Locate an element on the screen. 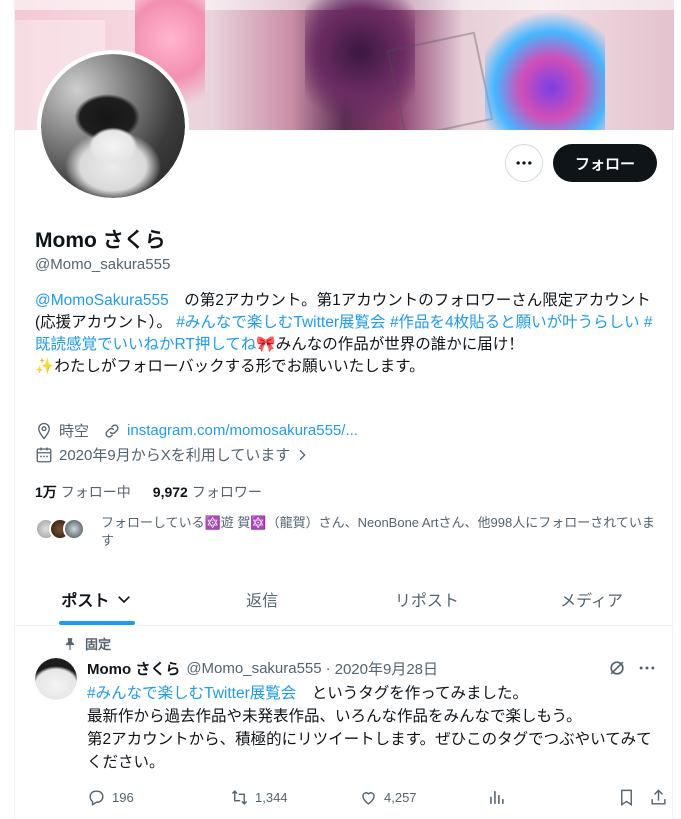 The height and width of the screenshot is (819, 681). tab-replies: 返信 is located at coordinates (262, 598).